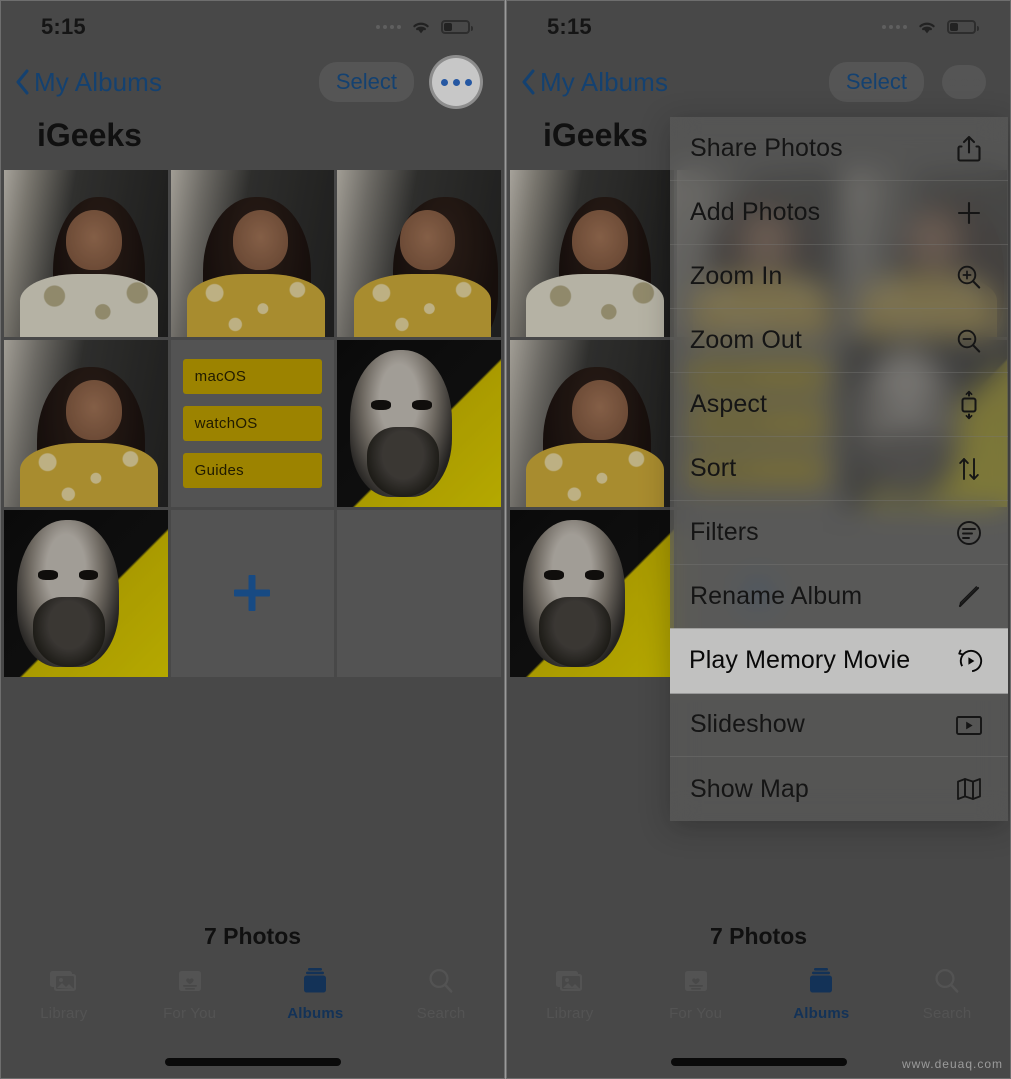  I want to click on menu-item-label: Zoom Out, so click(746, 340).